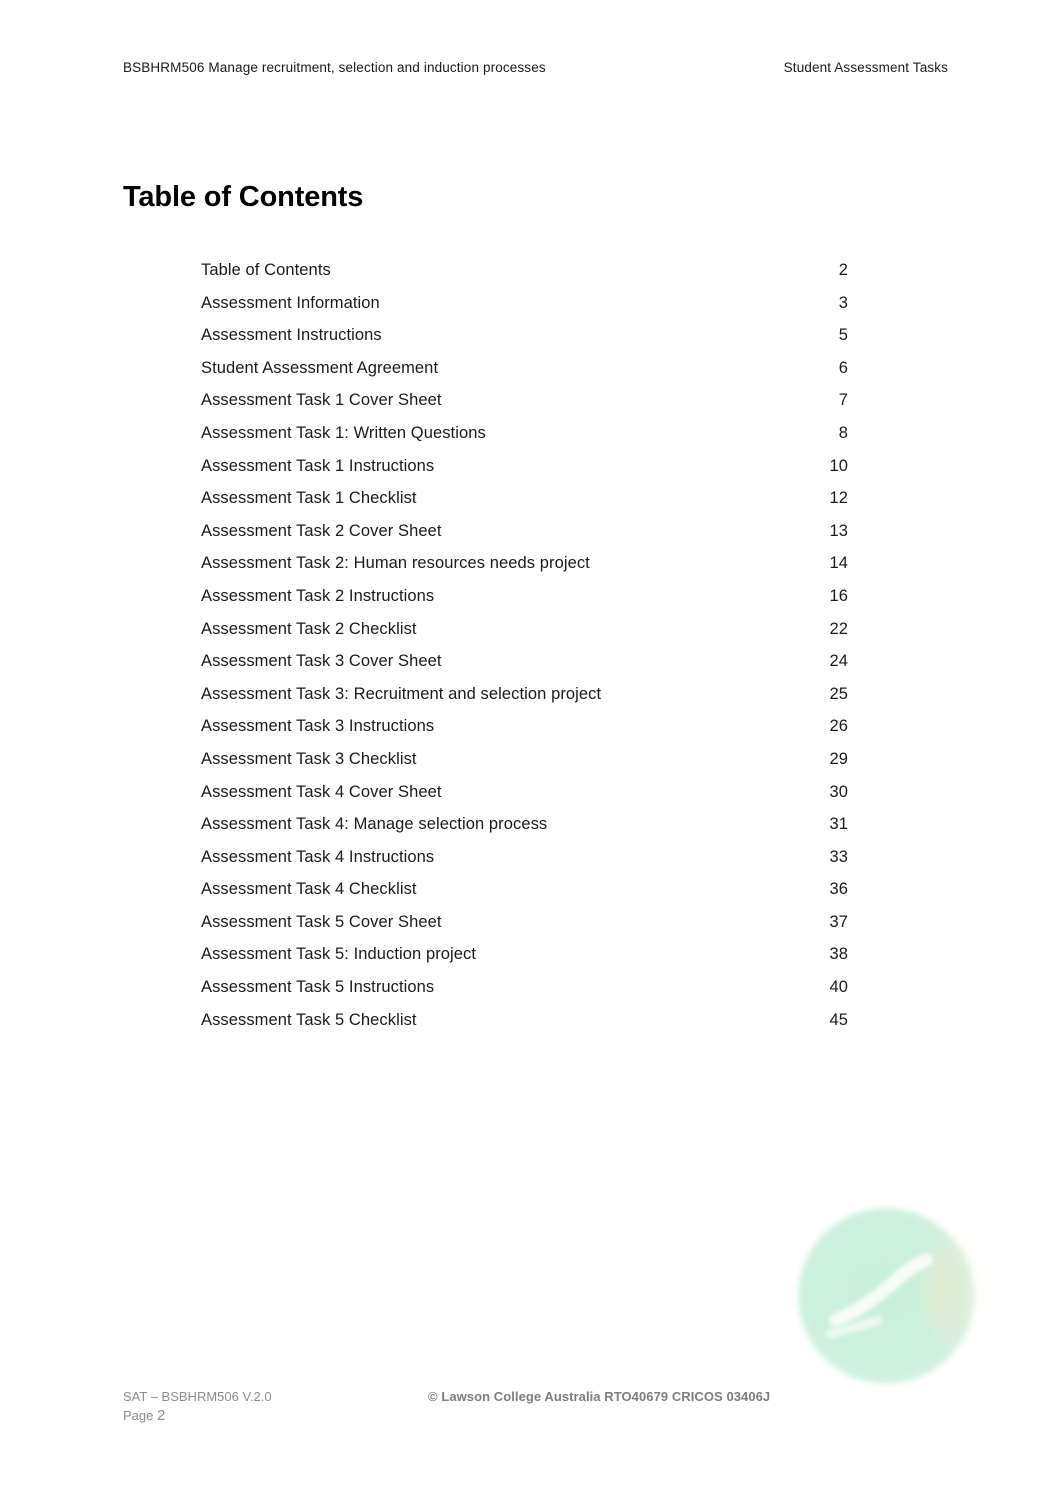 The image size is (1062, 1506). Describe the element at coordinates (309, 498) in the screenshot. I see `toc-entry-label: Assessment Task 1 Checklist` at that location.